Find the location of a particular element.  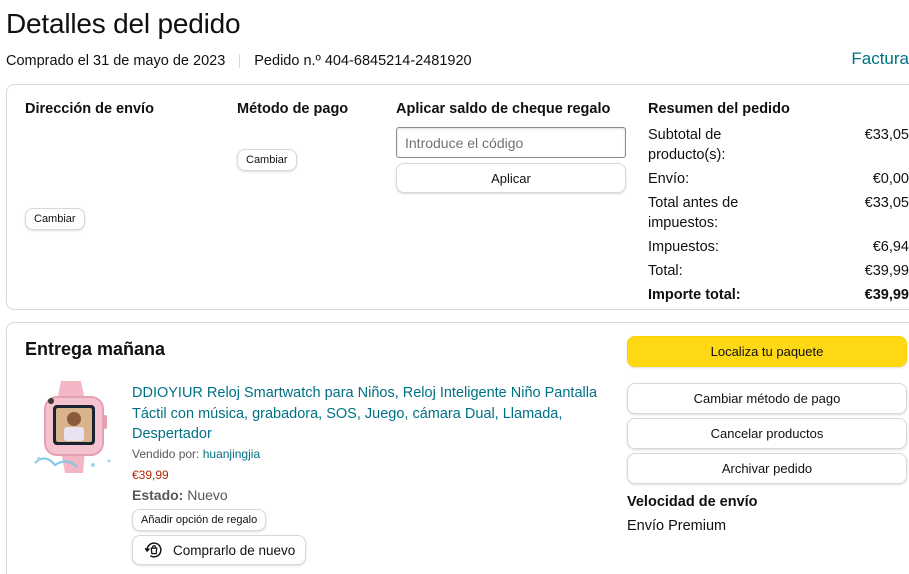

summary-label: Total antes de impuestos: is located at coordinates (693, 213).